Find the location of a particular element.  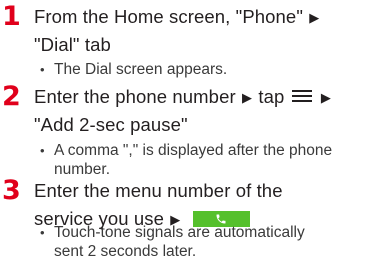

step-number: 3 is located at coordinates (11, 190).